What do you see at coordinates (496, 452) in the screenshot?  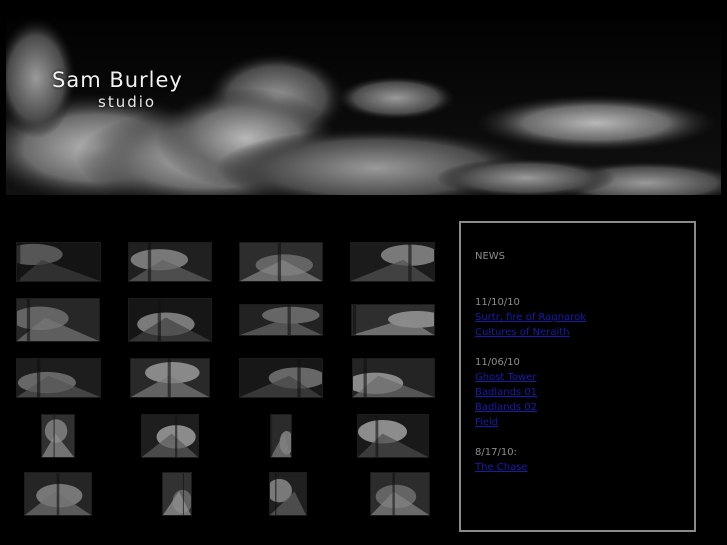 I see `news-date: 8/17/10:` at bounding box center [496, 452].